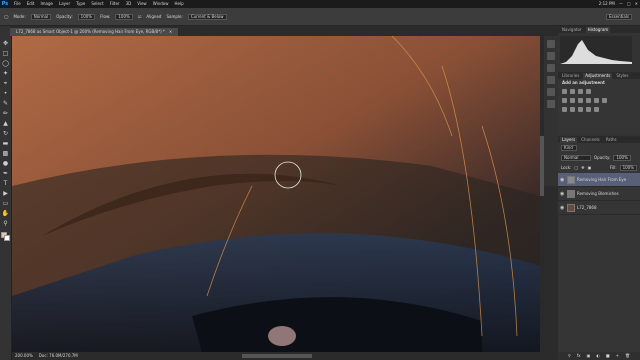 The width and height of the screenshot is (640, 360). I want to click on lock-all-icon: ▣, so click(590, 168).